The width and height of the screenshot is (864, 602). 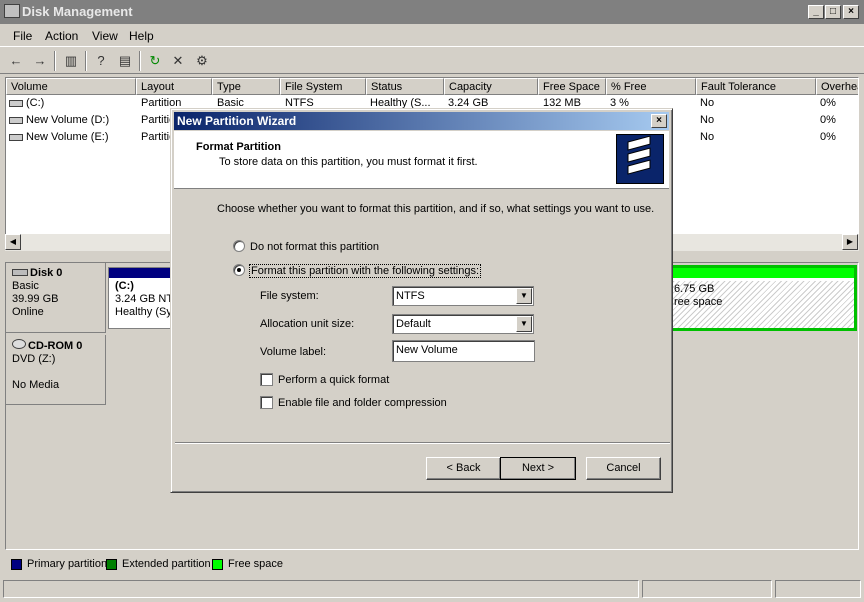 What do you see at coordinates (837, 86) in the screenshot?
I see `col-overhead: Overhead` at bounding box center [837, 86].